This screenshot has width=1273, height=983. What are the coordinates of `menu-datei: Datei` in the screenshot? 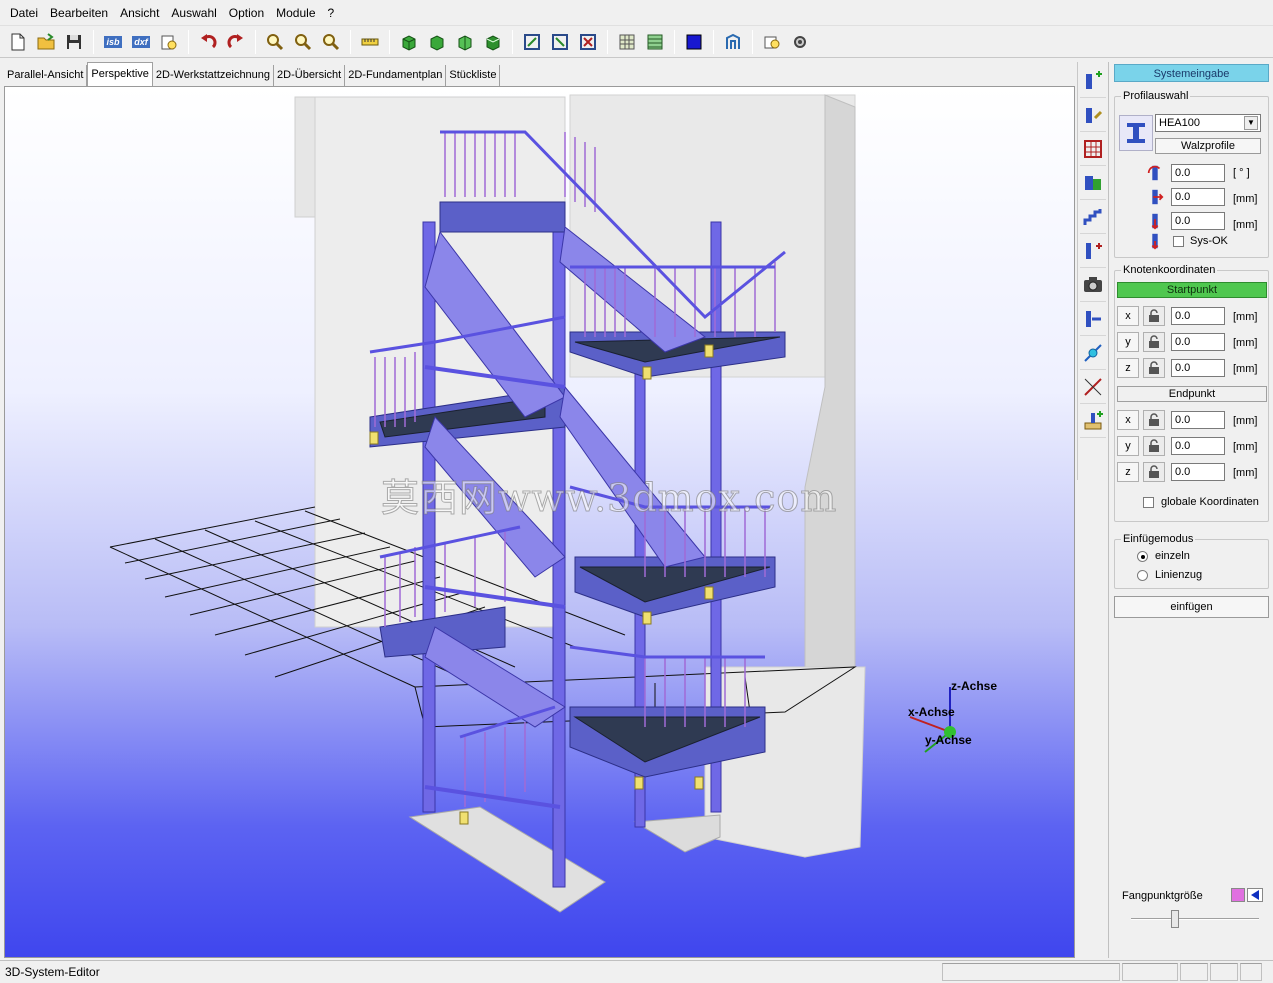 It's located at (24, 13).